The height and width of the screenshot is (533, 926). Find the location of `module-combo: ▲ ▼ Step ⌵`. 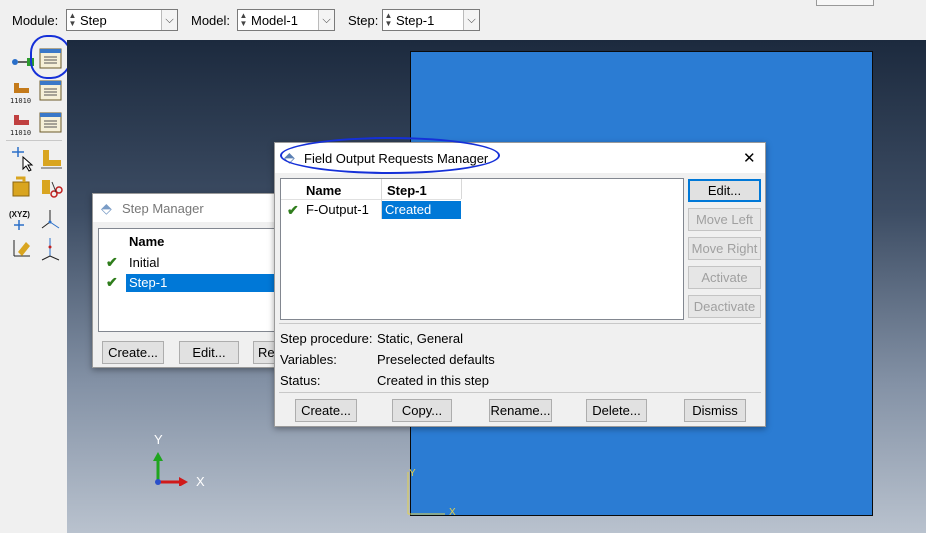

module-combo: ▲ ▼ Step ⌵ is located at coordinates (122, 20).